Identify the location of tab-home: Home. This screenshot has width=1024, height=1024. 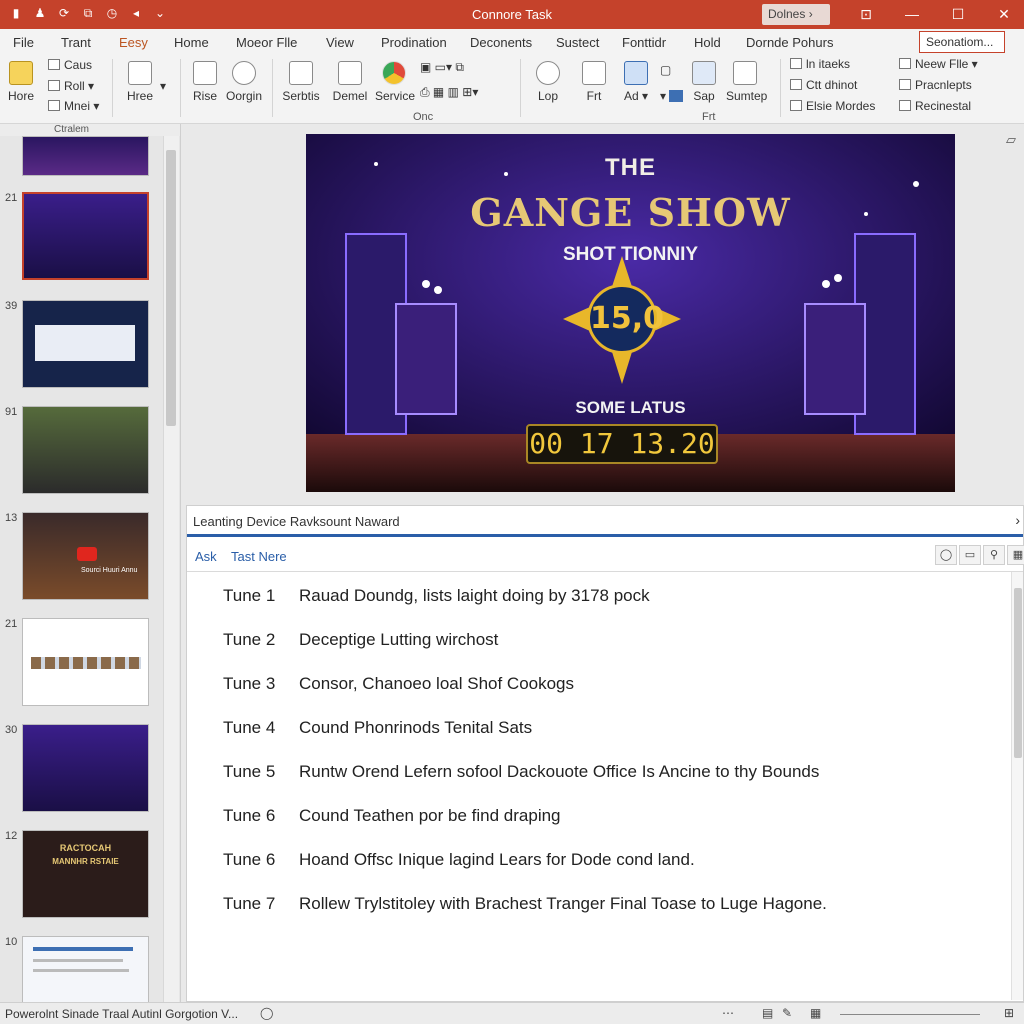
(191, 42).